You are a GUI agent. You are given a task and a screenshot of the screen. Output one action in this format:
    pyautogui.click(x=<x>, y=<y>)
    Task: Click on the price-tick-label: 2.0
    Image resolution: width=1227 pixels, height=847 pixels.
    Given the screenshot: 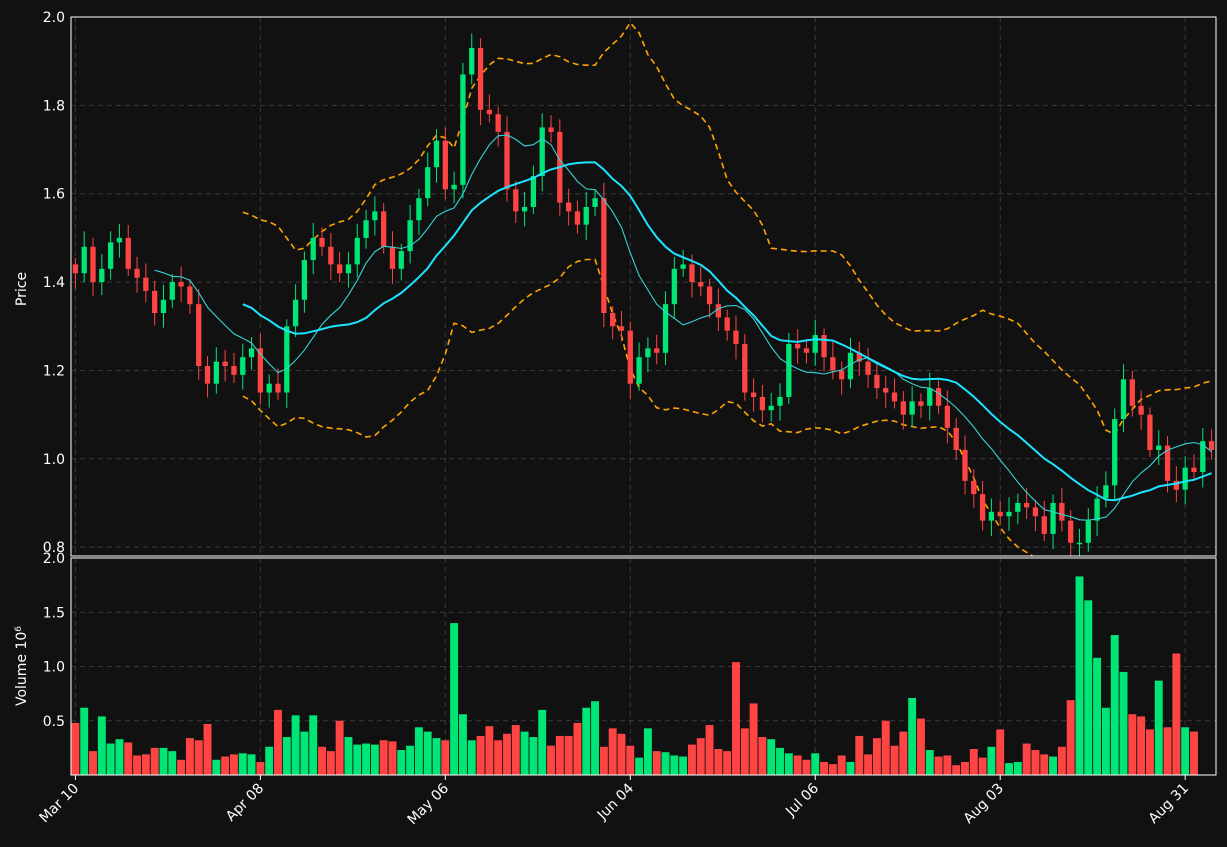 What is the action you would take?
    pyautogui.click(x=54, y=18)
    